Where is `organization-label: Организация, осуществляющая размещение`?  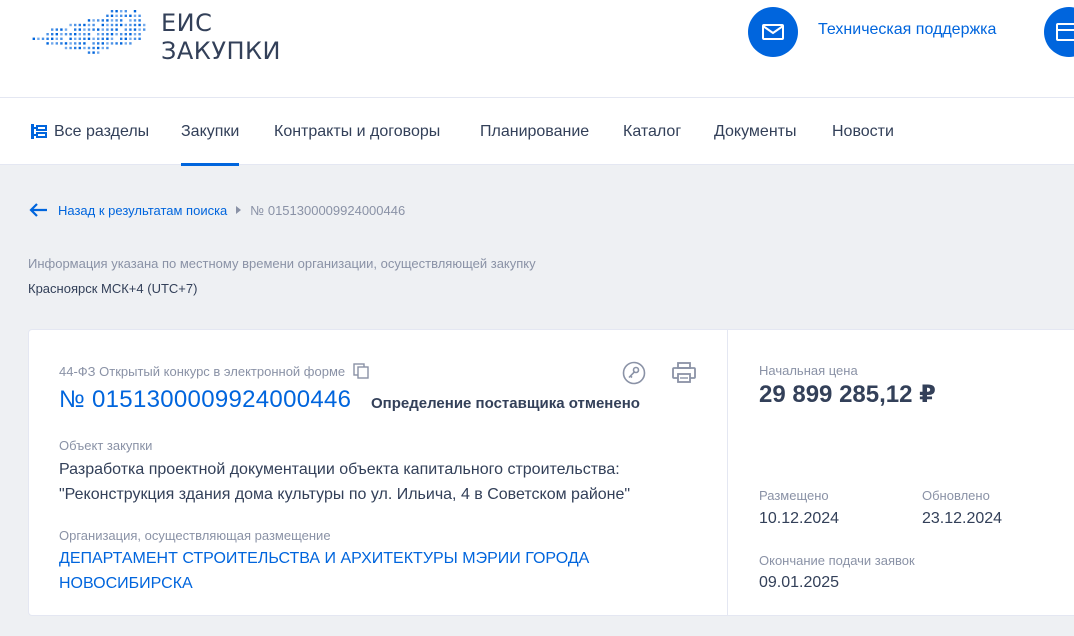
organization-label: Организация, осуществляющая размещение is located at coordinates (195, 535).